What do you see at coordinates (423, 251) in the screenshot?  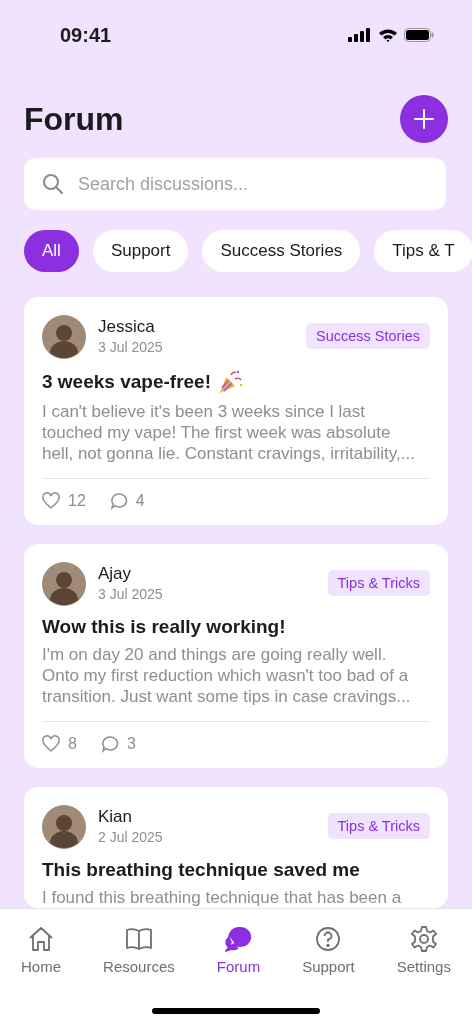 I see `filter-chip: Tips & T` at bounding box center [423, 251].